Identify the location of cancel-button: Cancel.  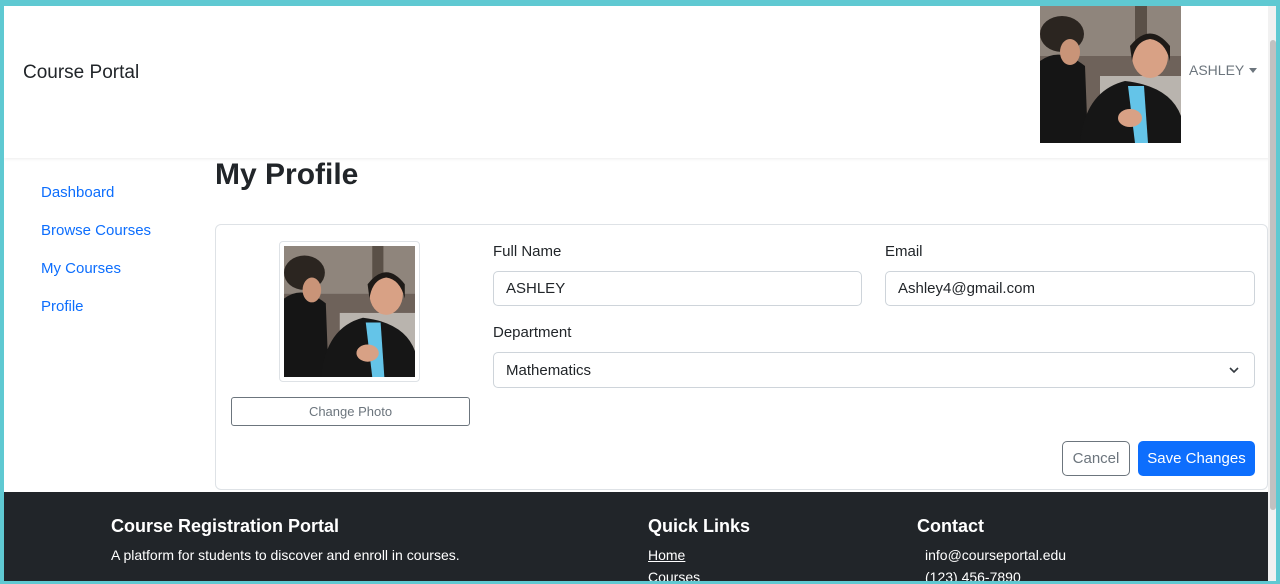
(1096, 458).